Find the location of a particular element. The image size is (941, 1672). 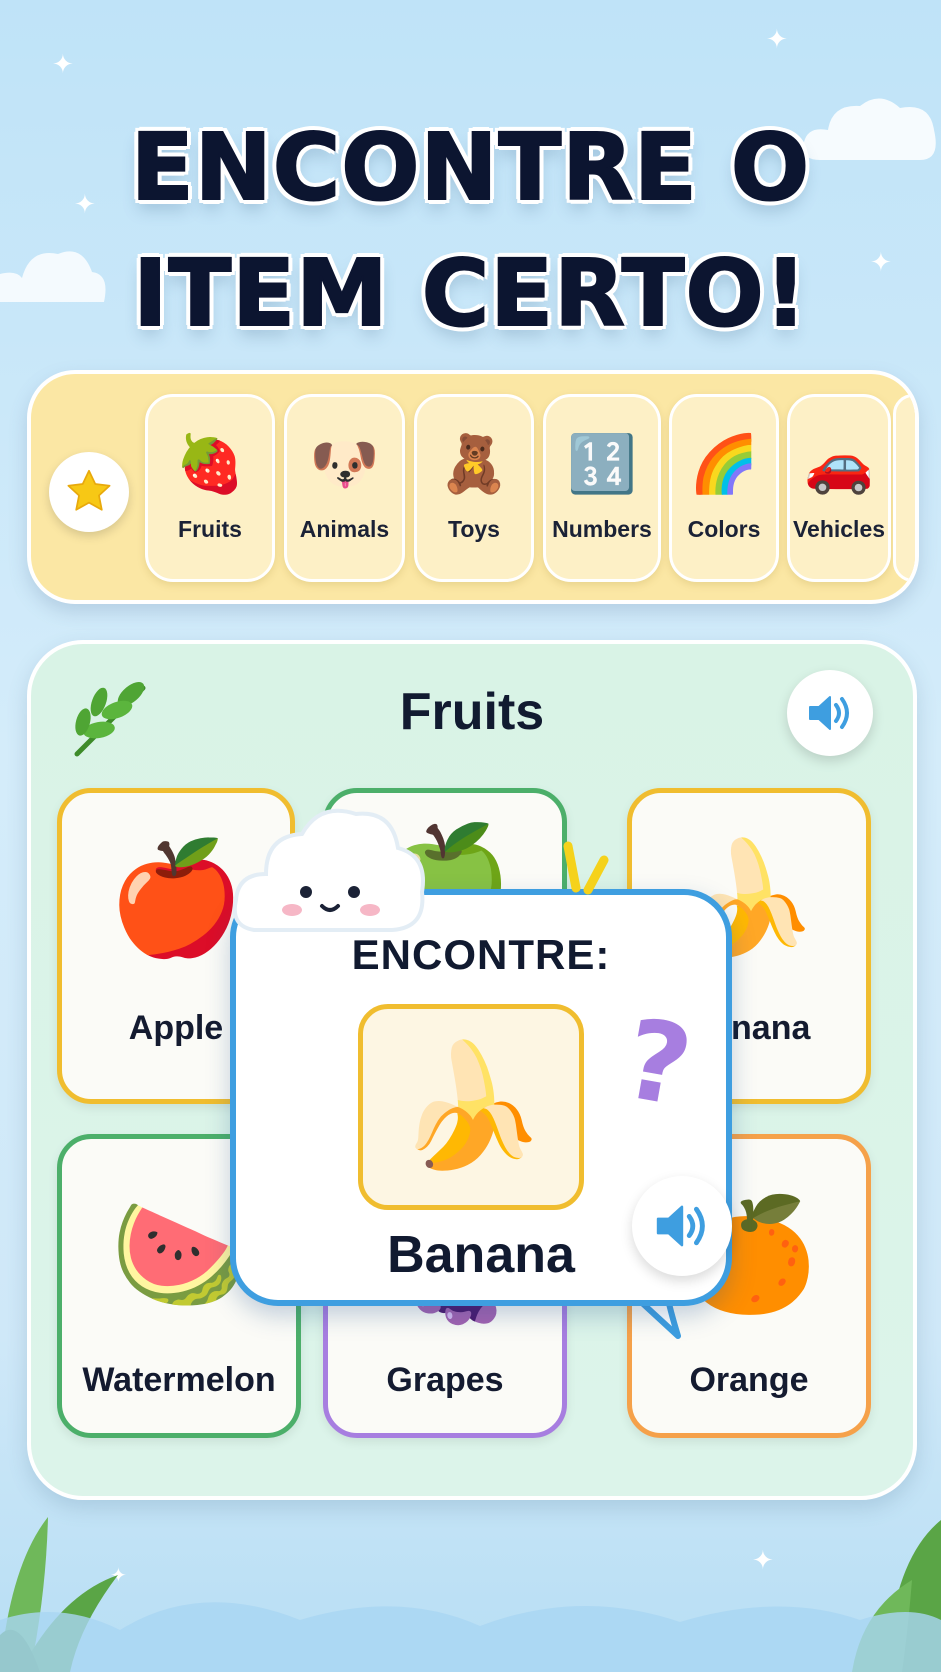

rainbow-icon: 🌈 is located at coordinates (724, 464).